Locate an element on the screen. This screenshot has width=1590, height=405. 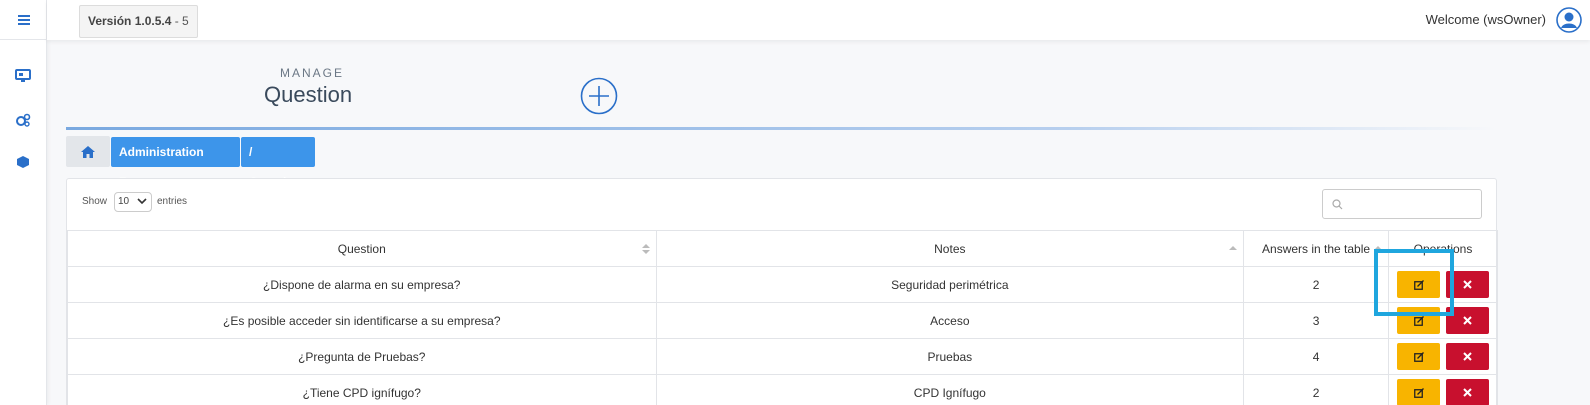
cell-notes: Pruebas is located at coordinates (950, 356).